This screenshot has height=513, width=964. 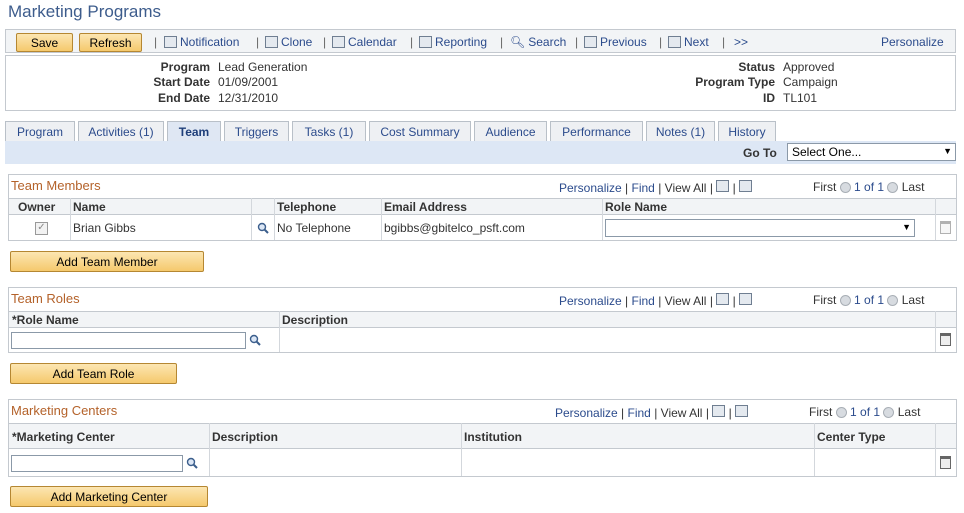 I want to click on role-name-select: ▼, so click(x=760, y=228).